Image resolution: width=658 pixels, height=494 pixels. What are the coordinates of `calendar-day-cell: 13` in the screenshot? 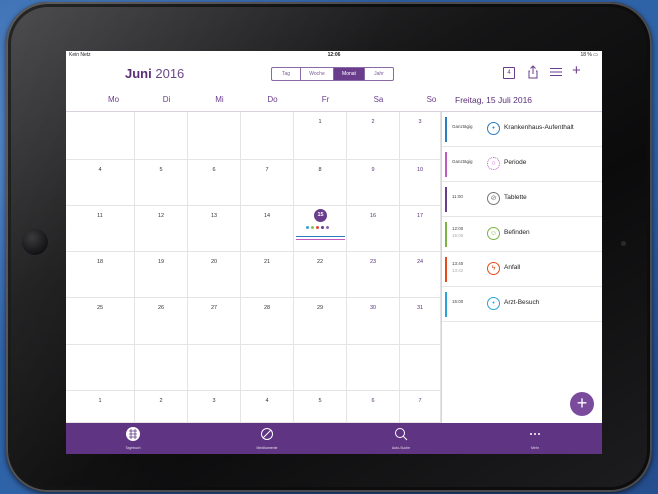 It's located at (214, 229).